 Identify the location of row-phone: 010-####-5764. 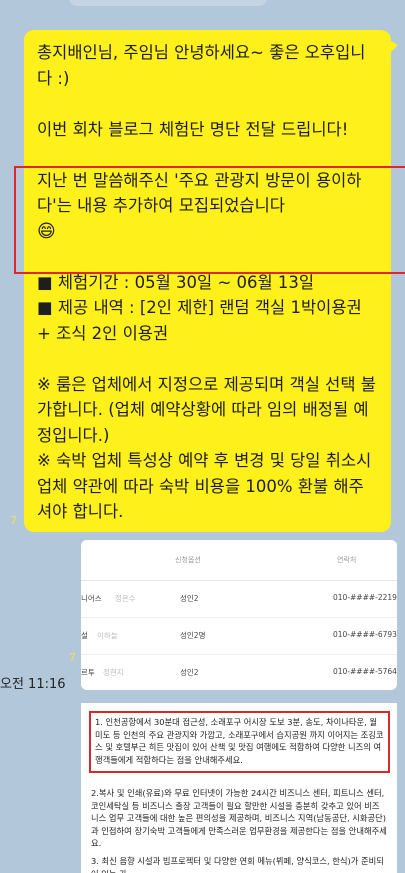
(365, 671).